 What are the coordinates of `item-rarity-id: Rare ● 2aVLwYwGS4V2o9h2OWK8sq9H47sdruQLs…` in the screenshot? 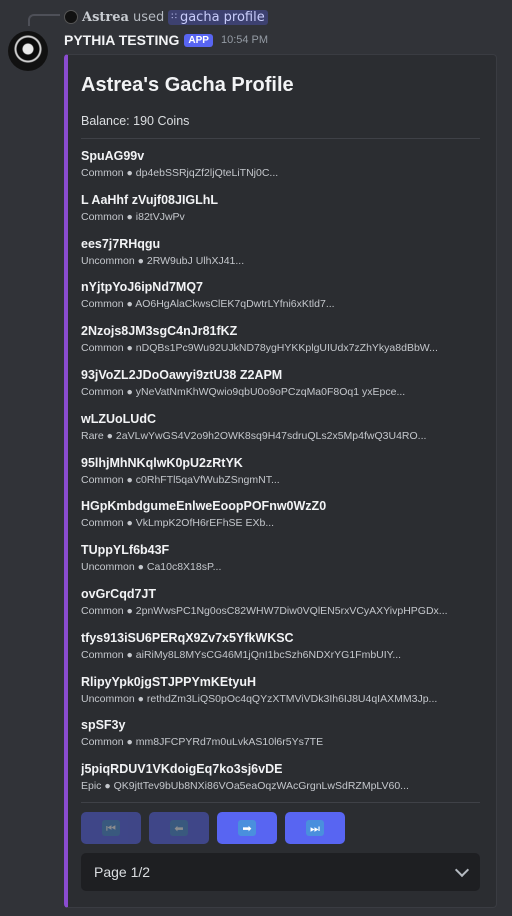 It's located at (254, 435).